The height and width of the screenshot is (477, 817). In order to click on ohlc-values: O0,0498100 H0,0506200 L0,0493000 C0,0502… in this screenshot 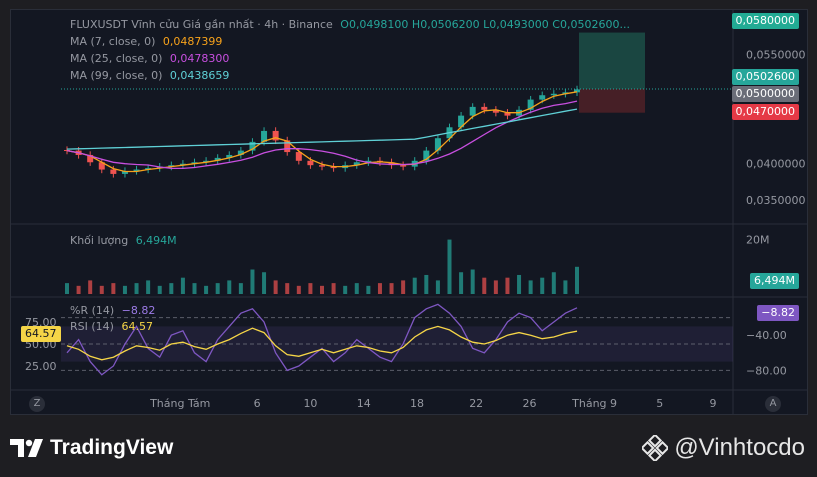, I will do `click(485, 24)`.